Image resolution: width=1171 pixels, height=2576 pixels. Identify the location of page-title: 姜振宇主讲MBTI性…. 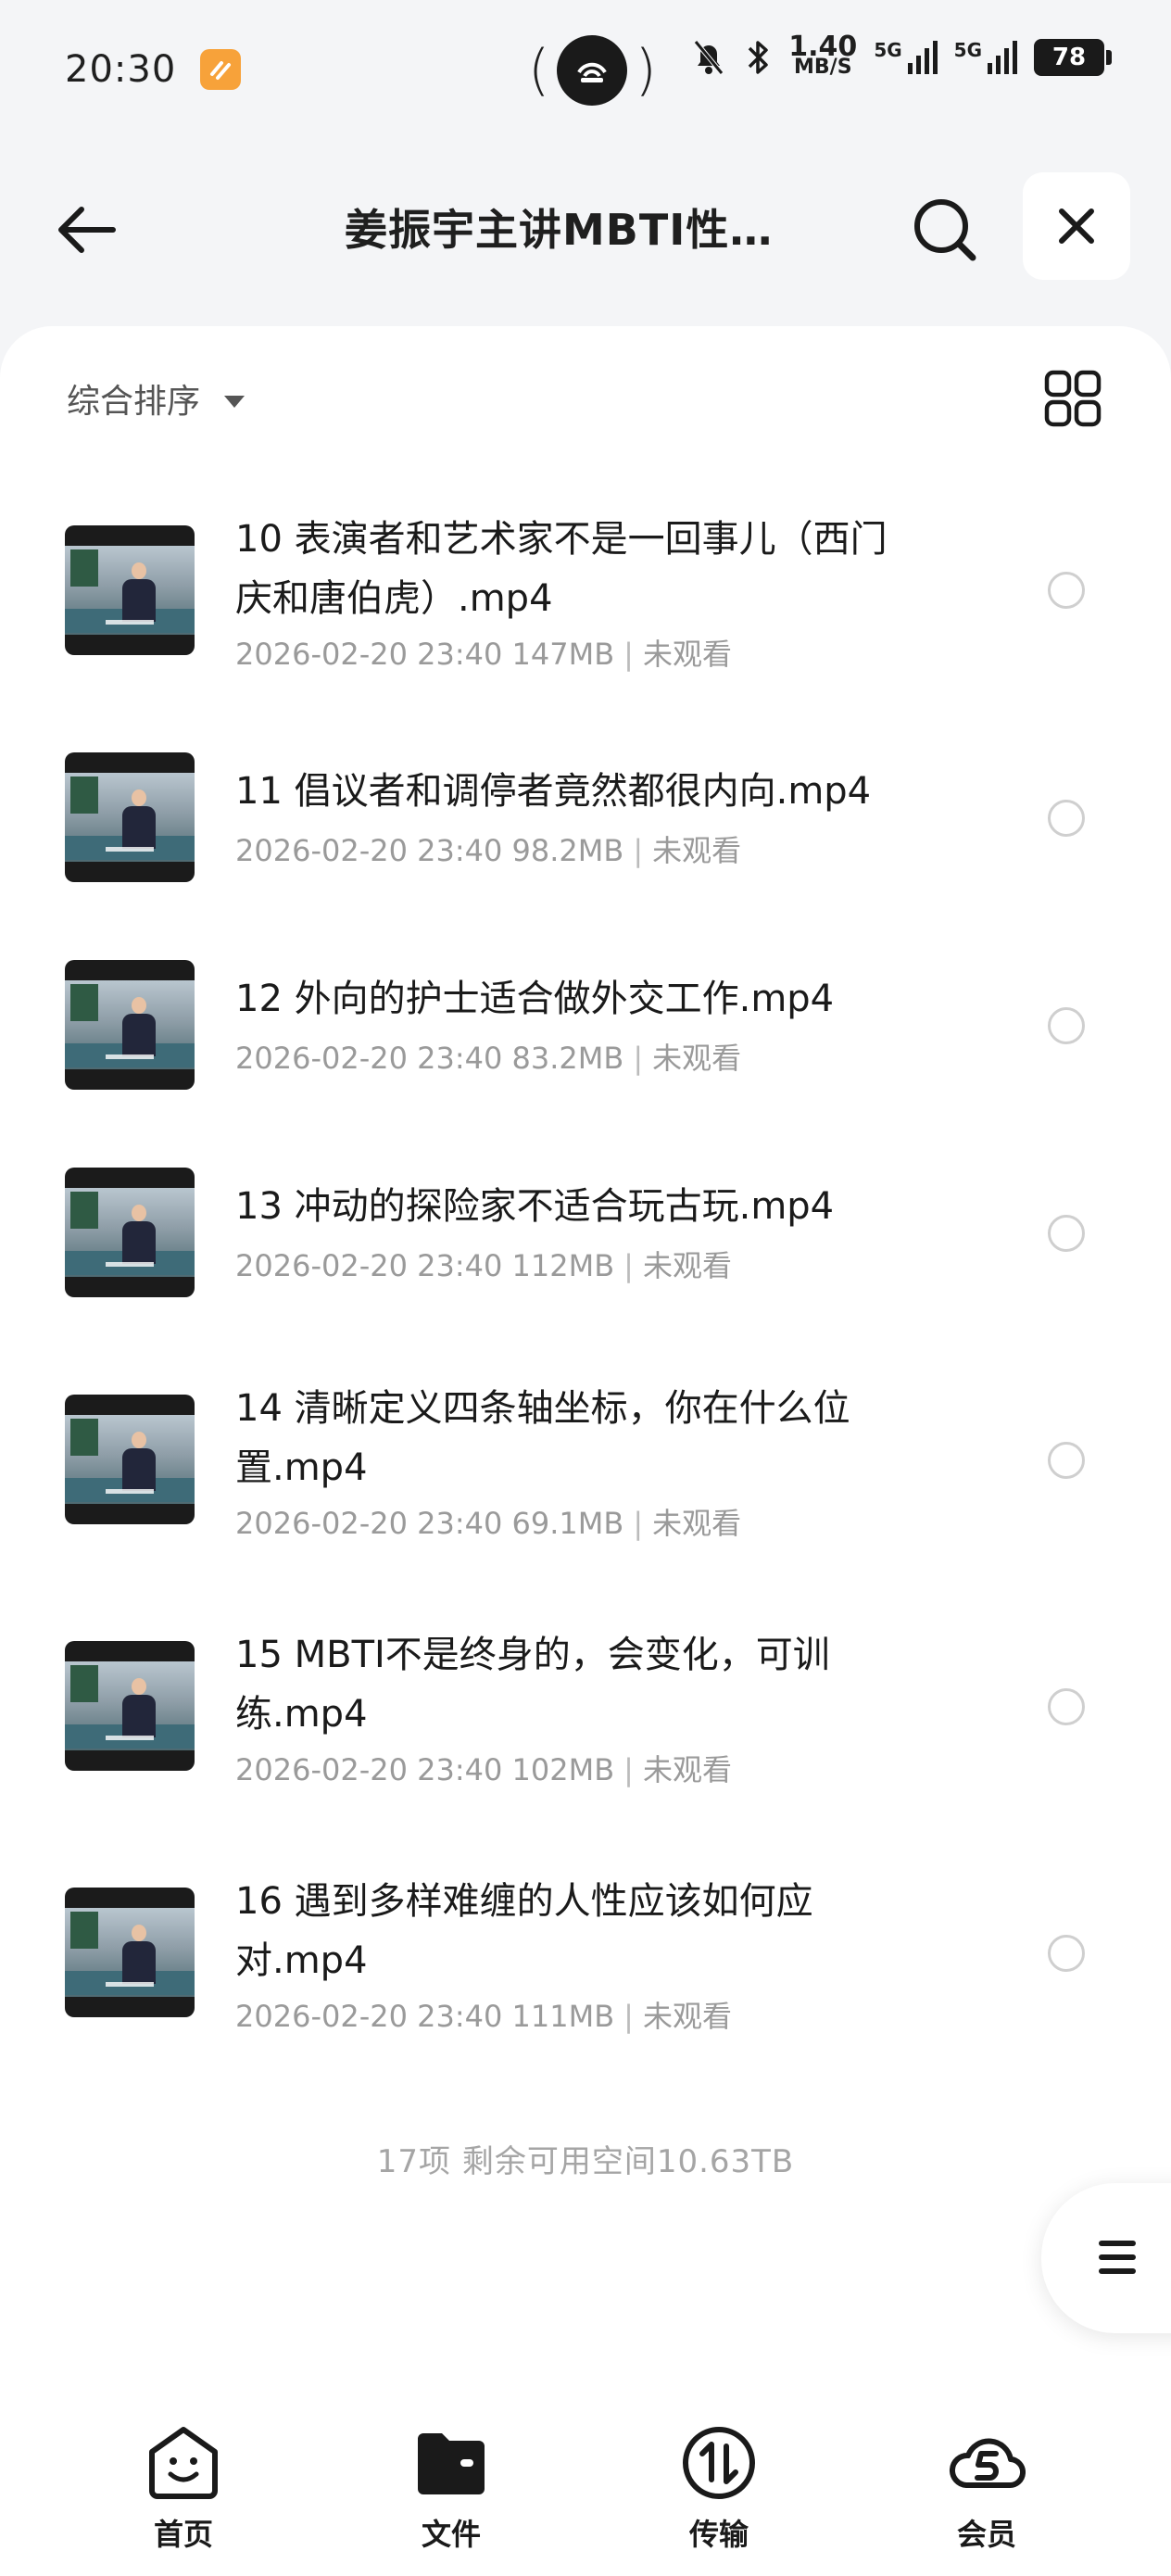
(559, 230).